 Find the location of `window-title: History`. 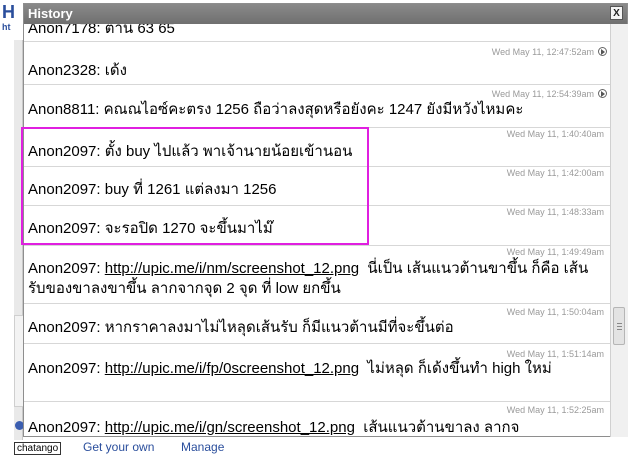

window-title: History is located at coordinates (50, 13).